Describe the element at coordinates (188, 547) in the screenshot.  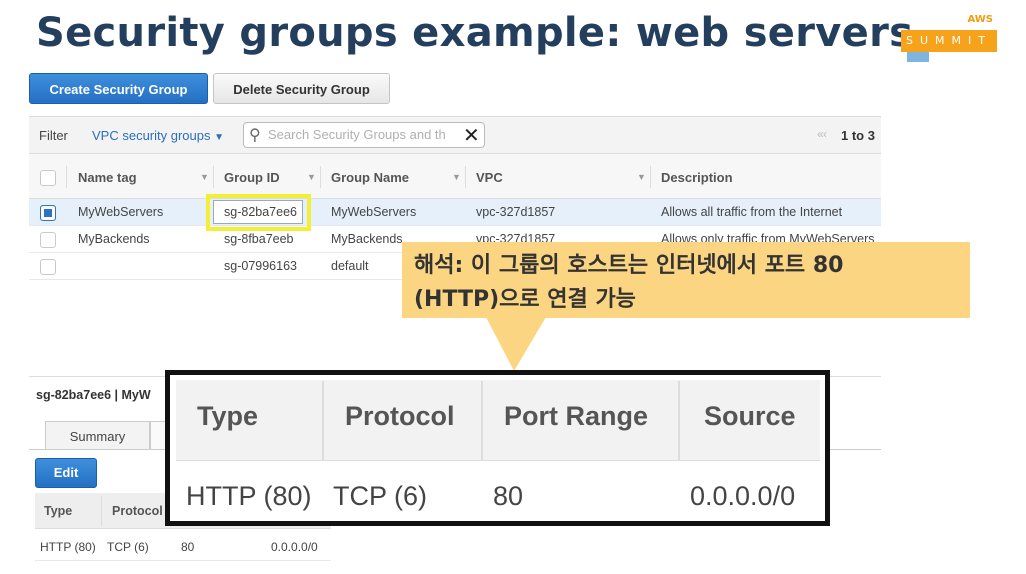
I see `rule-port-range: 80` at that location.